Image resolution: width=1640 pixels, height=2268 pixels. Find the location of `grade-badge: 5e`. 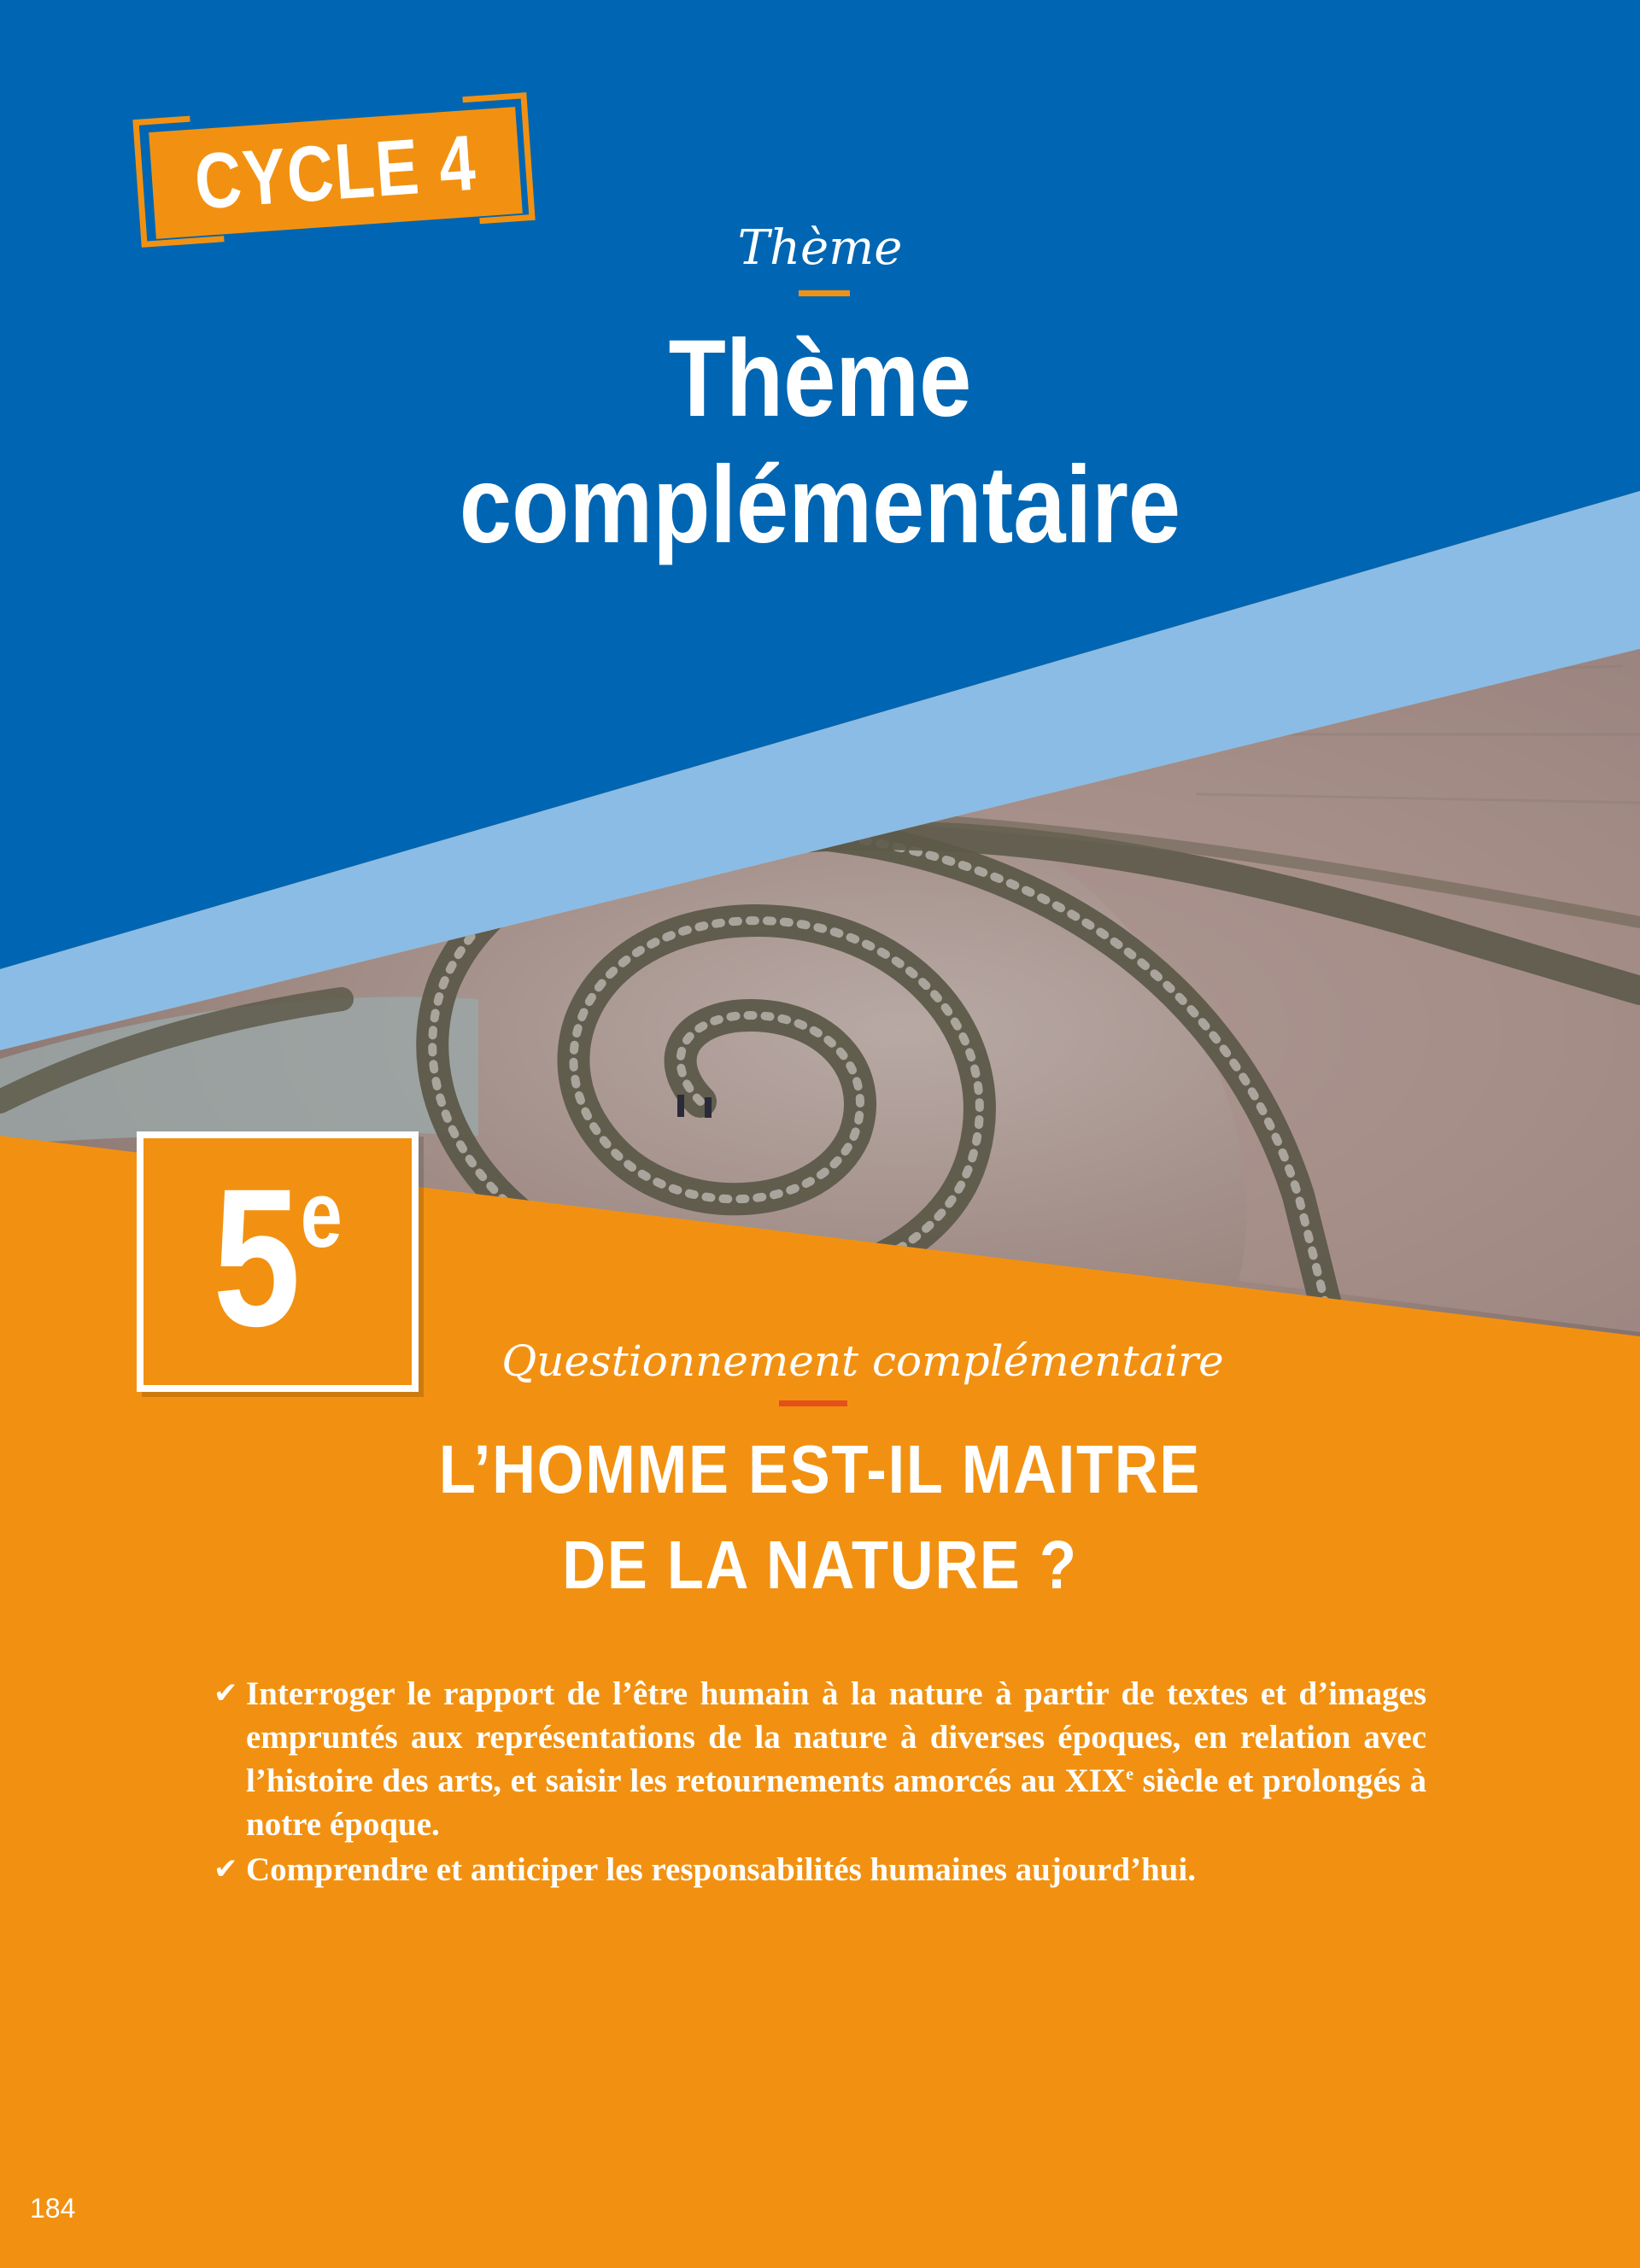

grade-badge: 5e is located at coordinates (278, 1261).